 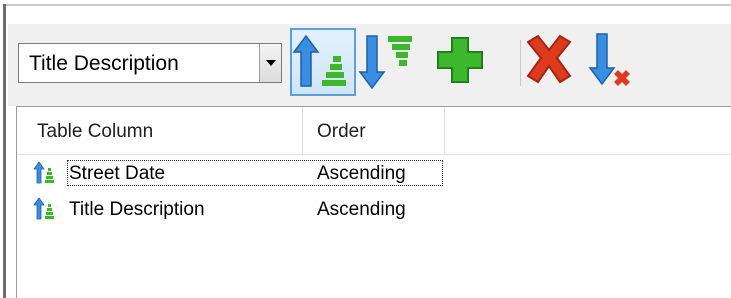 I want to click on add-sort-button, so click(x=463, y=62).